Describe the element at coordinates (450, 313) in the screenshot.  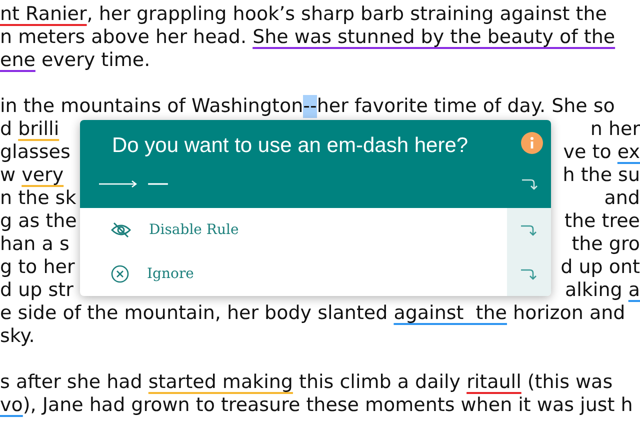
I see `underlined-text: against the` at that location.